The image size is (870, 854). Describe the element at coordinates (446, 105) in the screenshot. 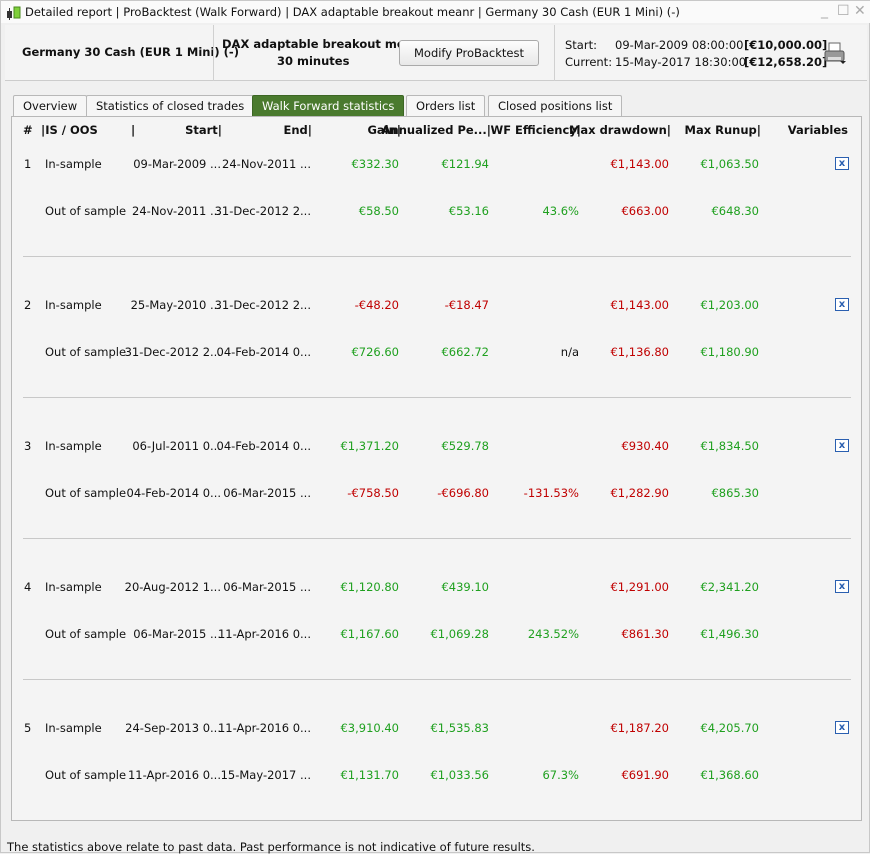

I see `tab-orders-list: Orders list` at that location.